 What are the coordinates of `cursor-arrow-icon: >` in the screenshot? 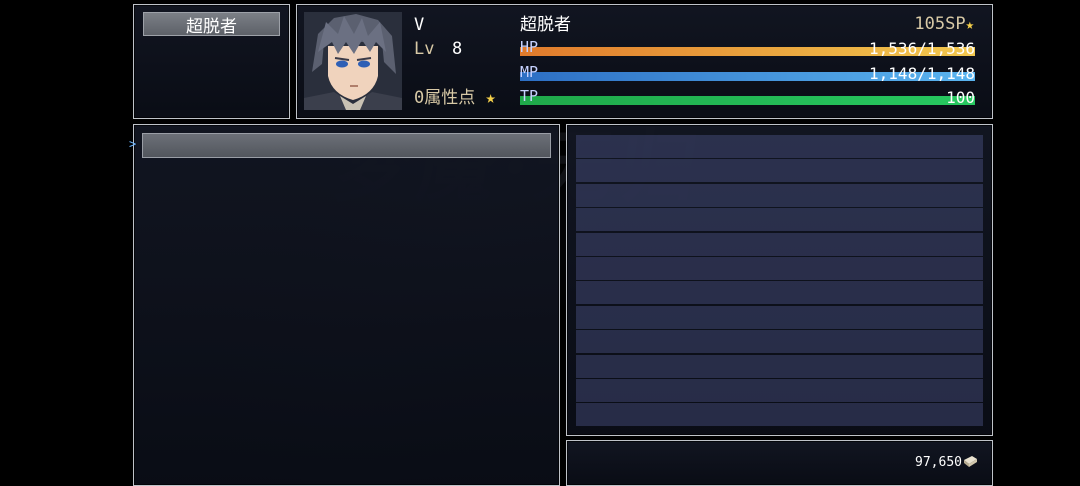 It's located at (133, 144).